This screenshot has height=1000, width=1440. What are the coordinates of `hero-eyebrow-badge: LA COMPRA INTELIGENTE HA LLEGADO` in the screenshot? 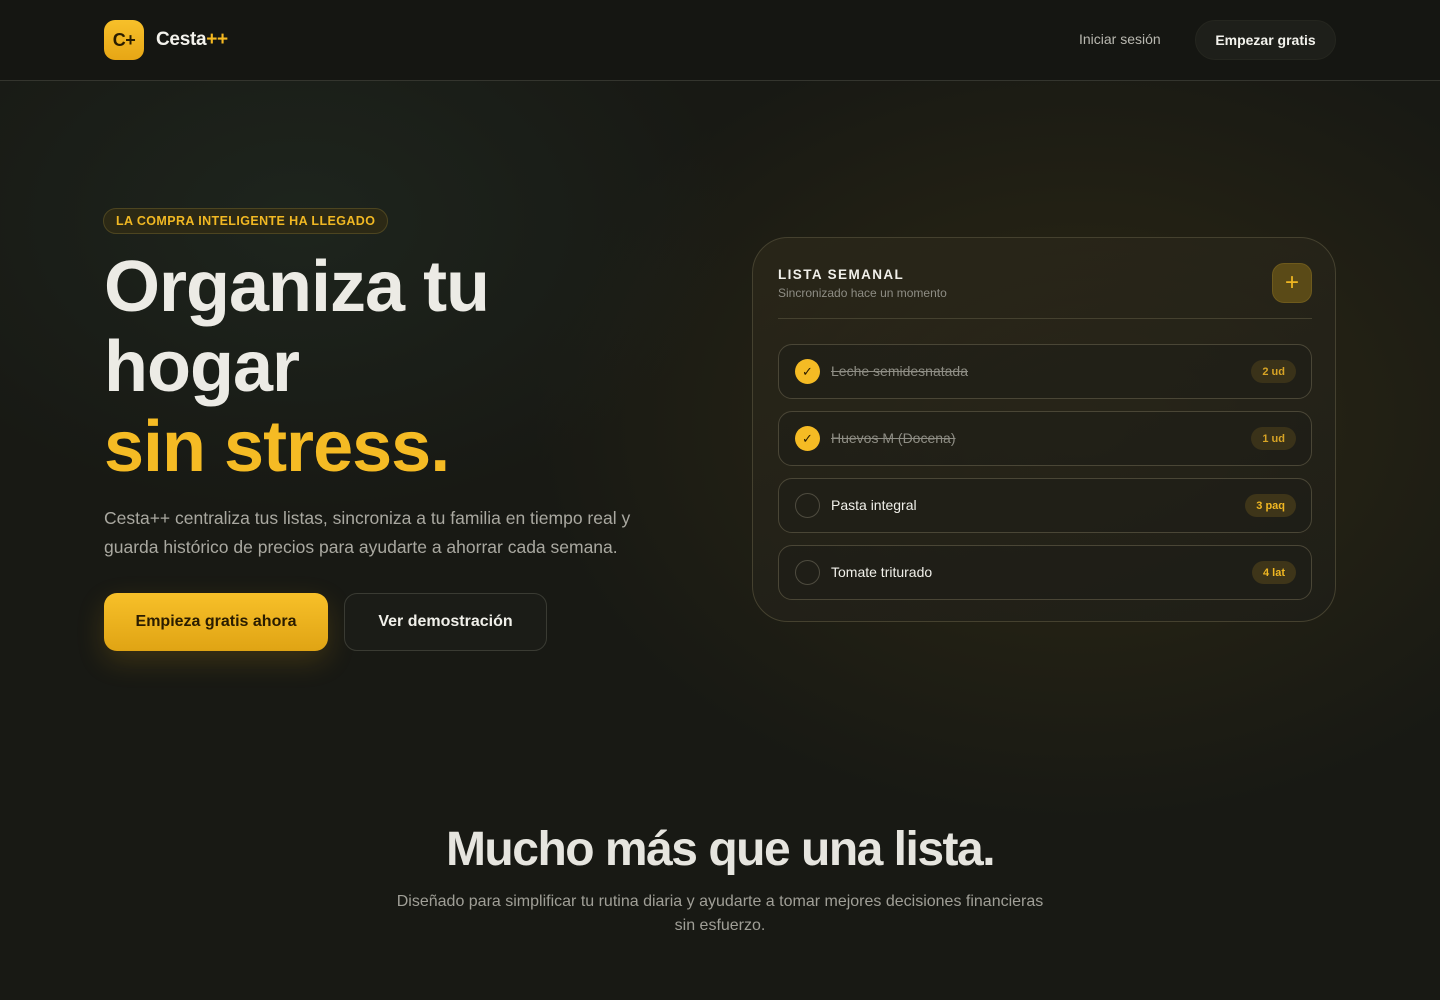 It's located at (246, 221).